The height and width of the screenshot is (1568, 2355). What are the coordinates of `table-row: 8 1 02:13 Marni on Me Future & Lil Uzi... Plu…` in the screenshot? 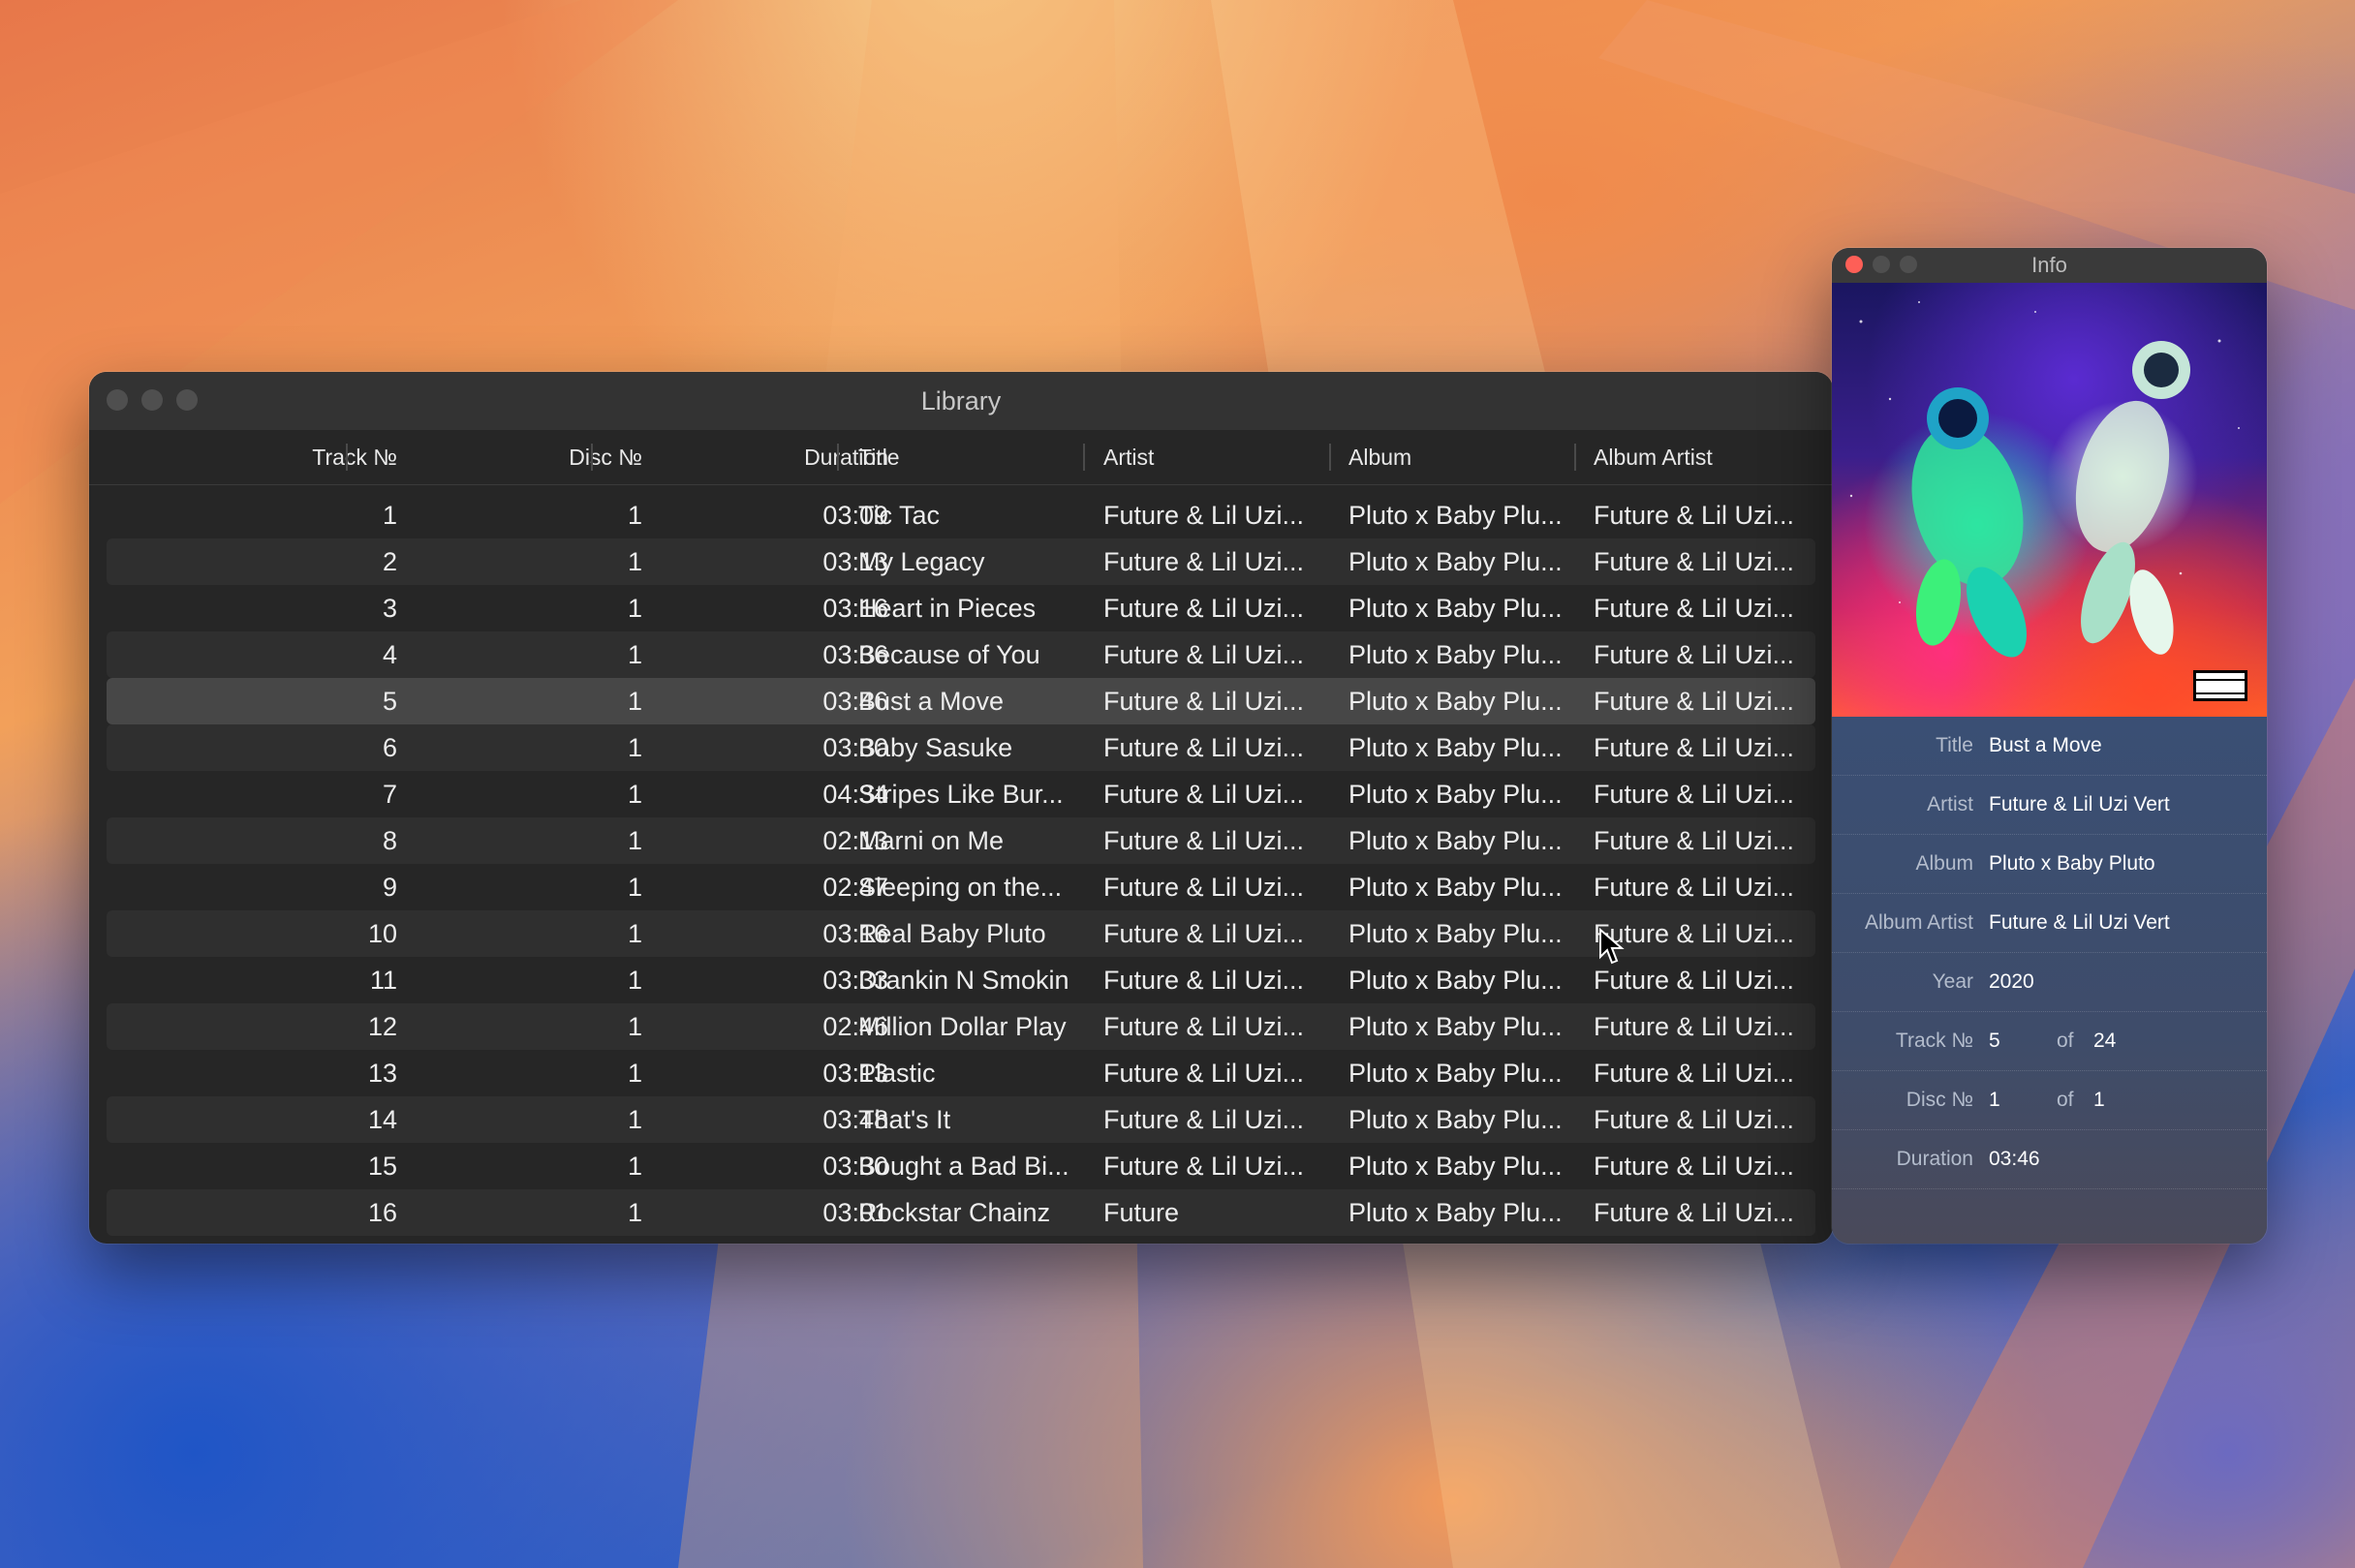 It's located at (961, 840).